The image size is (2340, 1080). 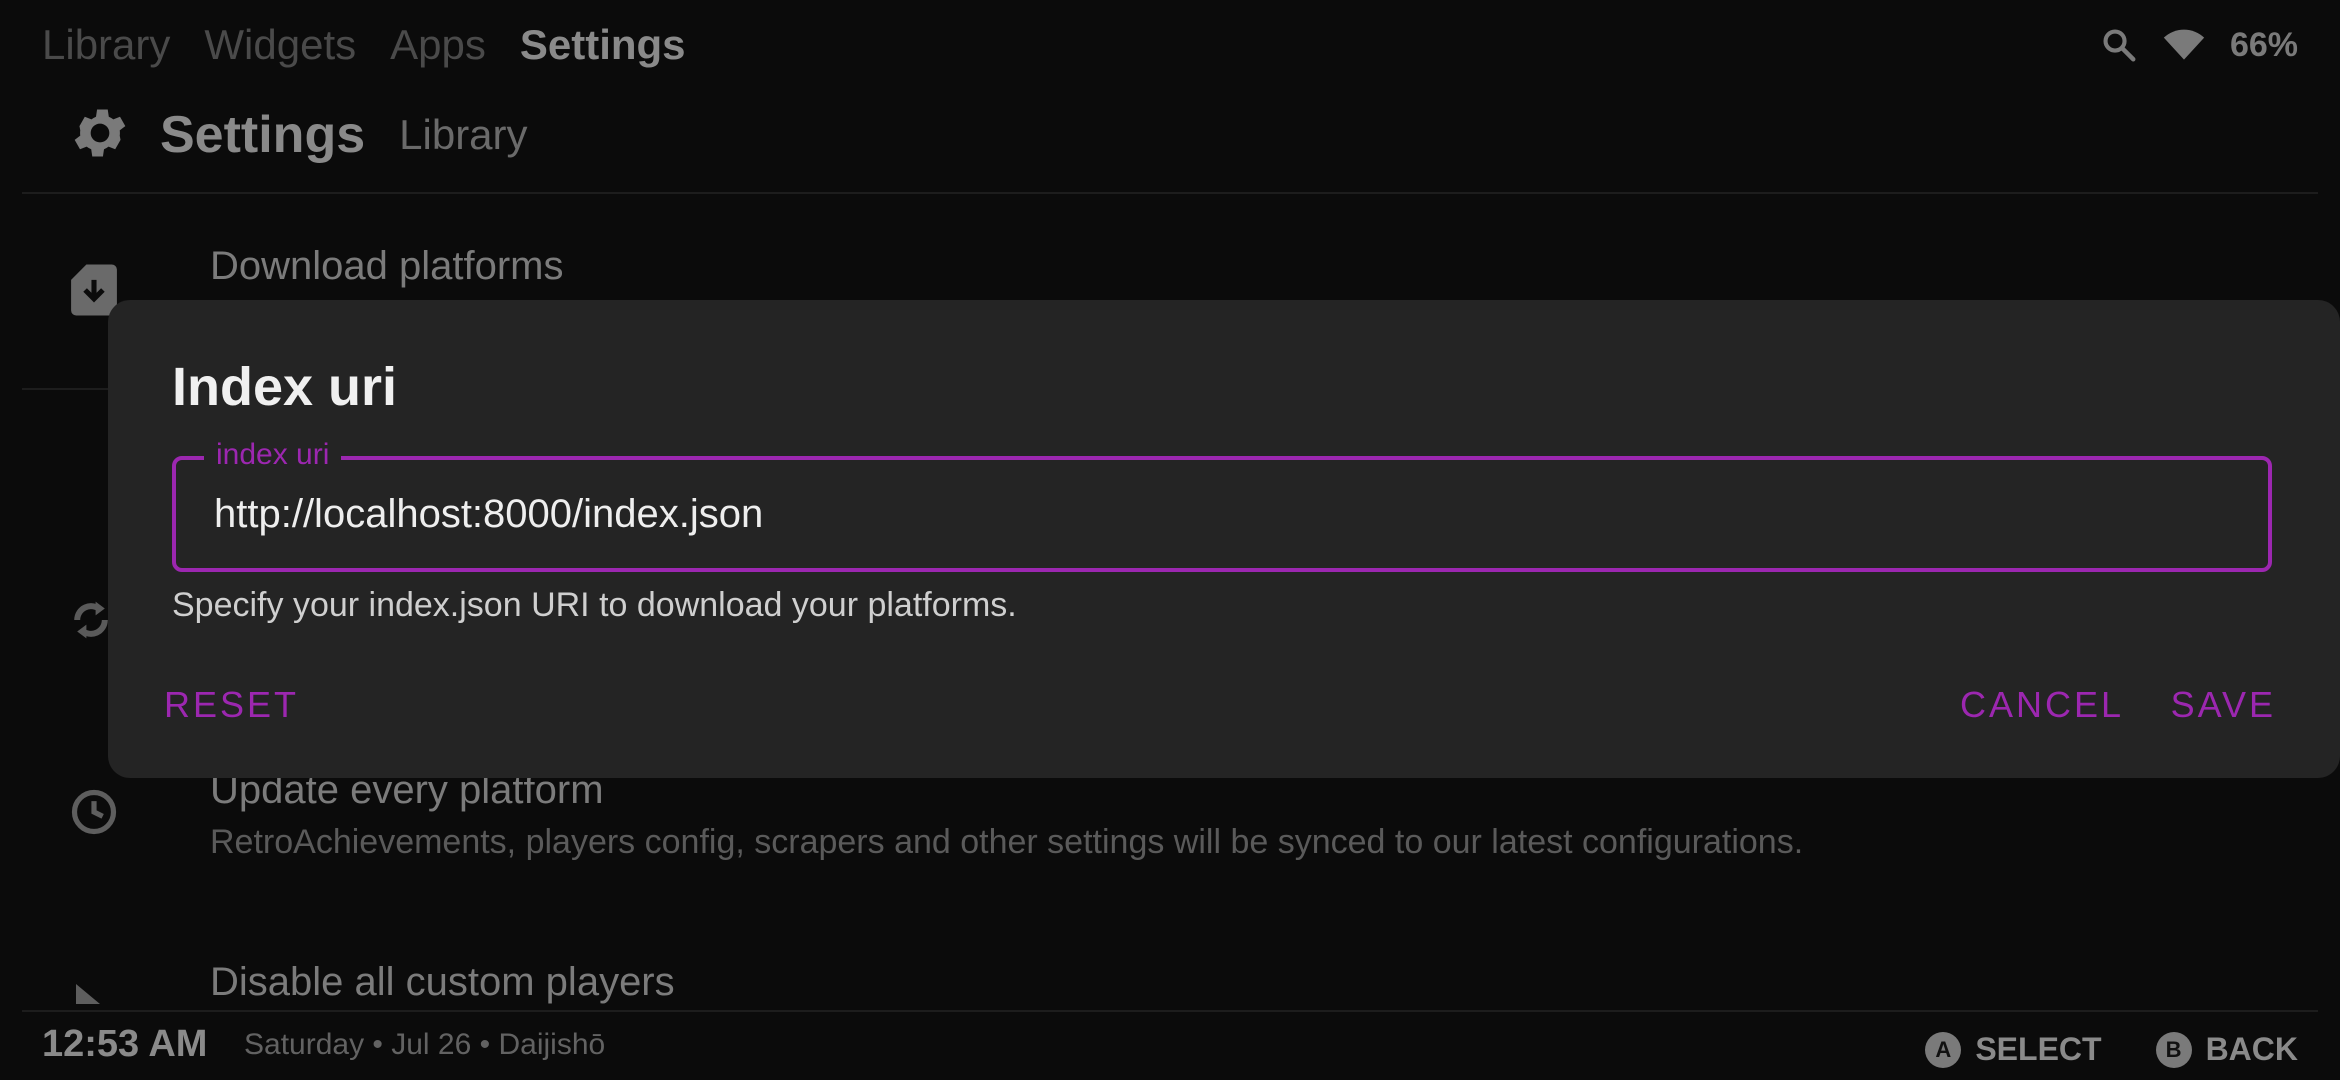 I want to click on page-title: Settings, so click(x=263, y=135).